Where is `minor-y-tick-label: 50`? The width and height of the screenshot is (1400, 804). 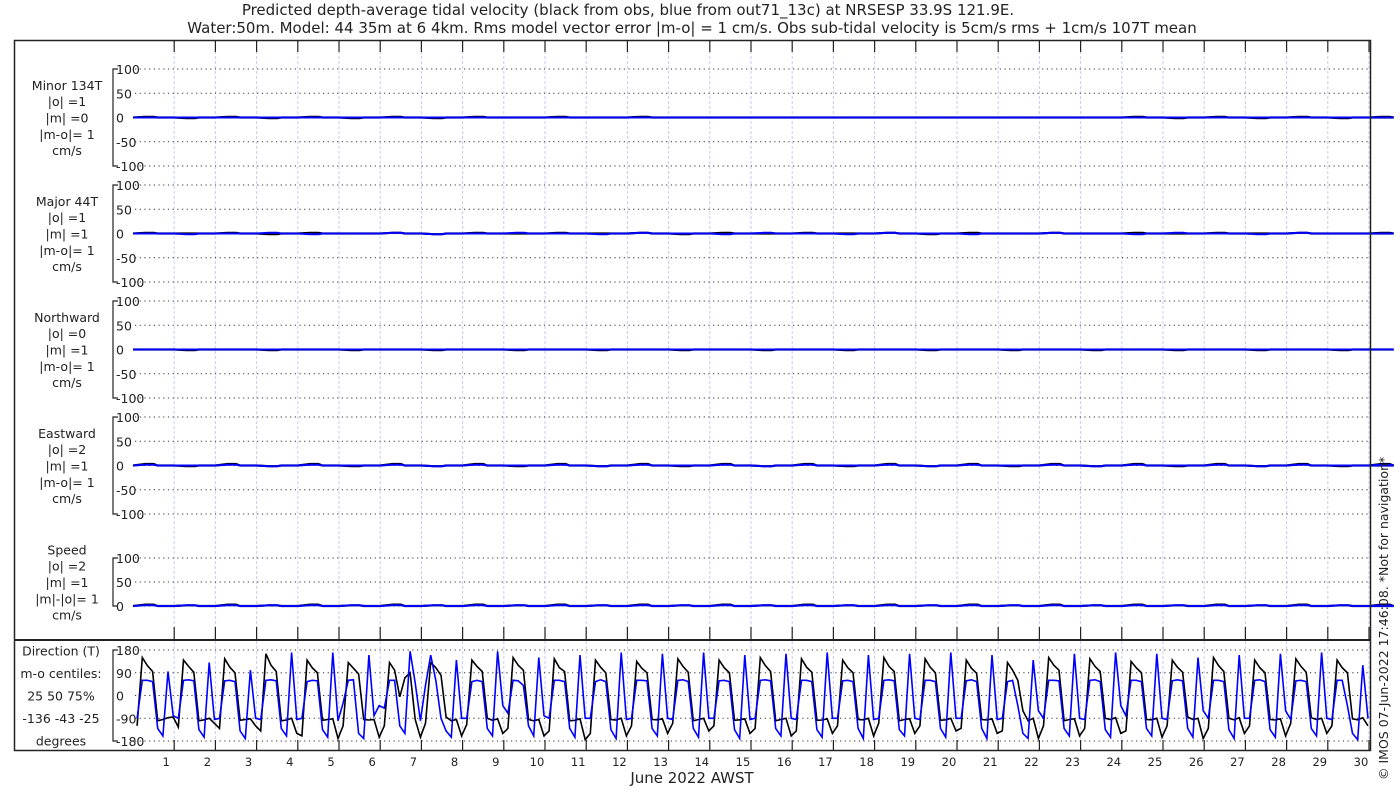
minor-y-tick-label: 50 is located at coordinates (124, 93).